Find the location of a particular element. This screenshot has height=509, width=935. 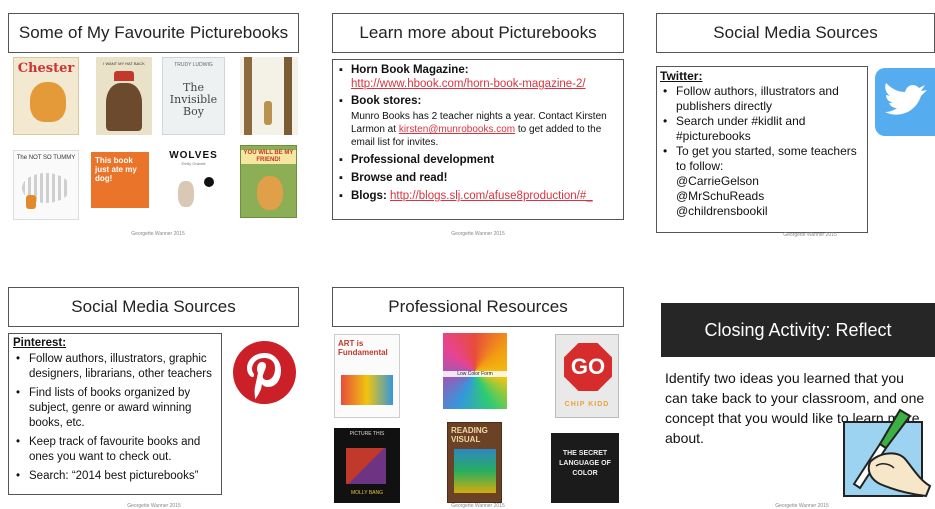

rabbit-icon is located at coordinates (186, 194).